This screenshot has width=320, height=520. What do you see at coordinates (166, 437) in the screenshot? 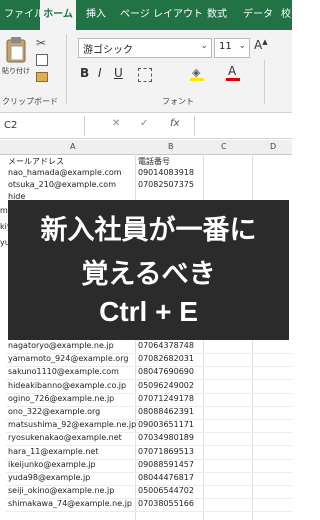
I see `cell-phone: 07034980189` at bounding box center [166, 437].